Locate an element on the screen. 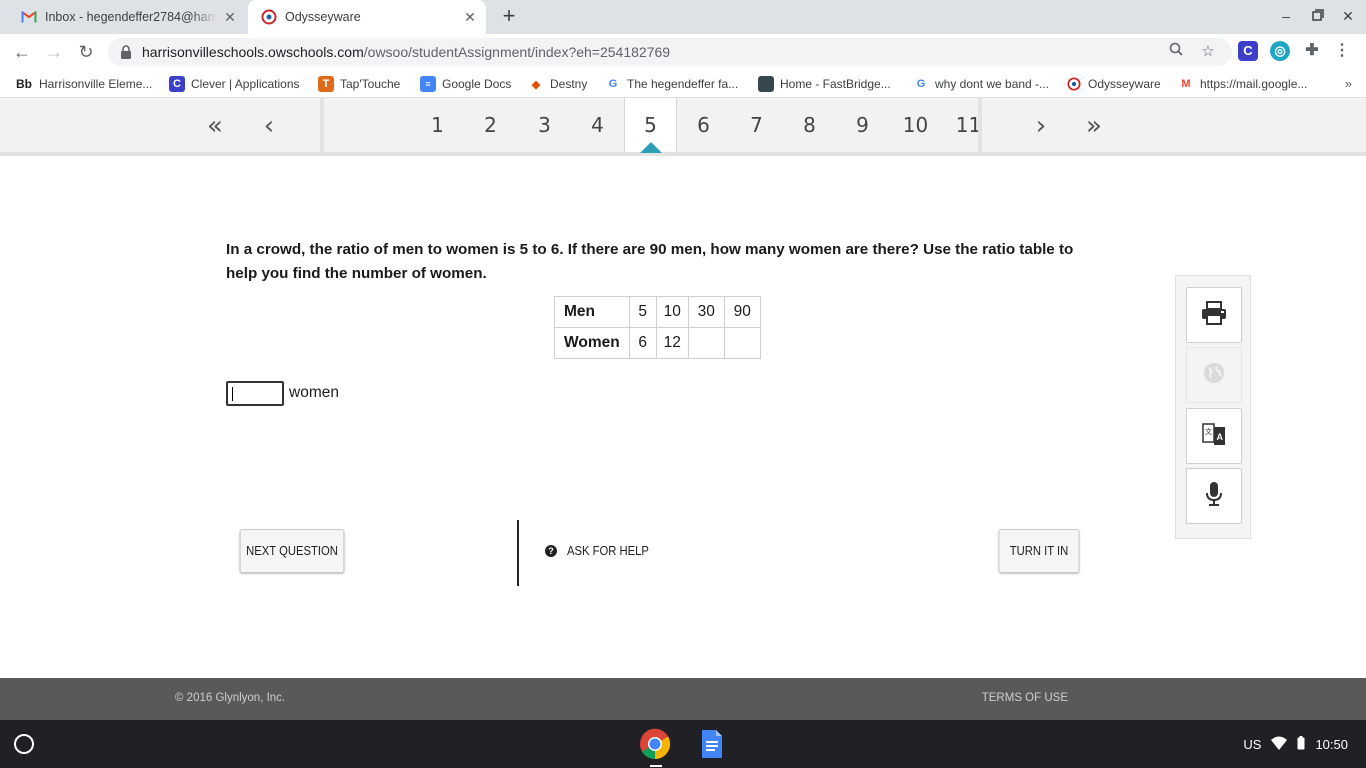  translate-button: 文A is located at coordinates (1214, 436).